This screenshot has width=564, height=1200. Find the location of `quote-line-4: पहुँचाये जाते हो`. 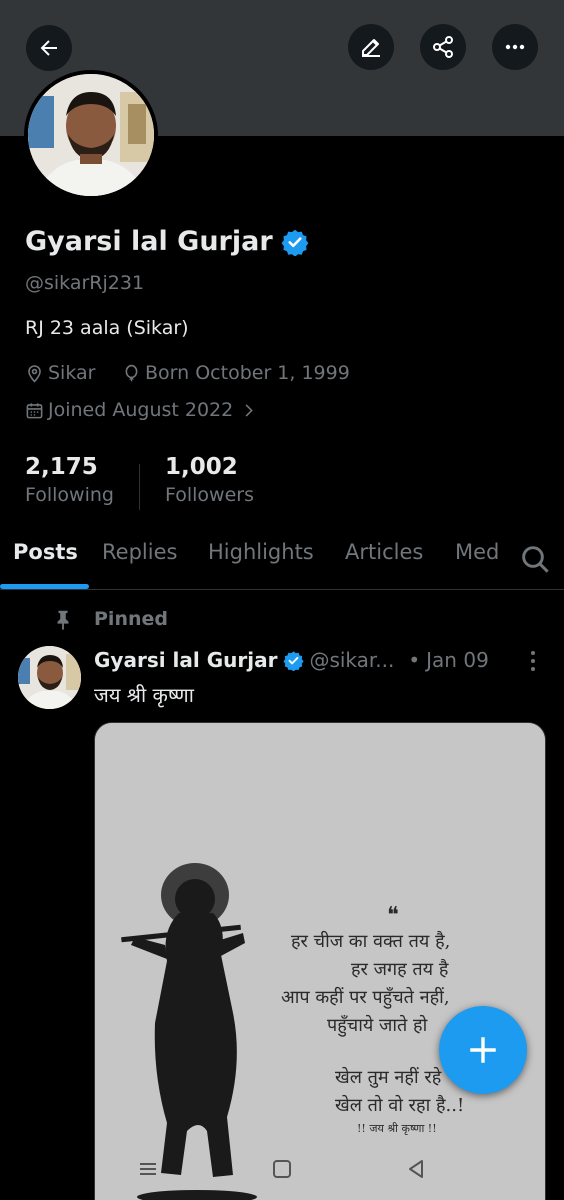

quote-line-4: पहुँचाये जाते हो is located at coordinates (377, 1025).